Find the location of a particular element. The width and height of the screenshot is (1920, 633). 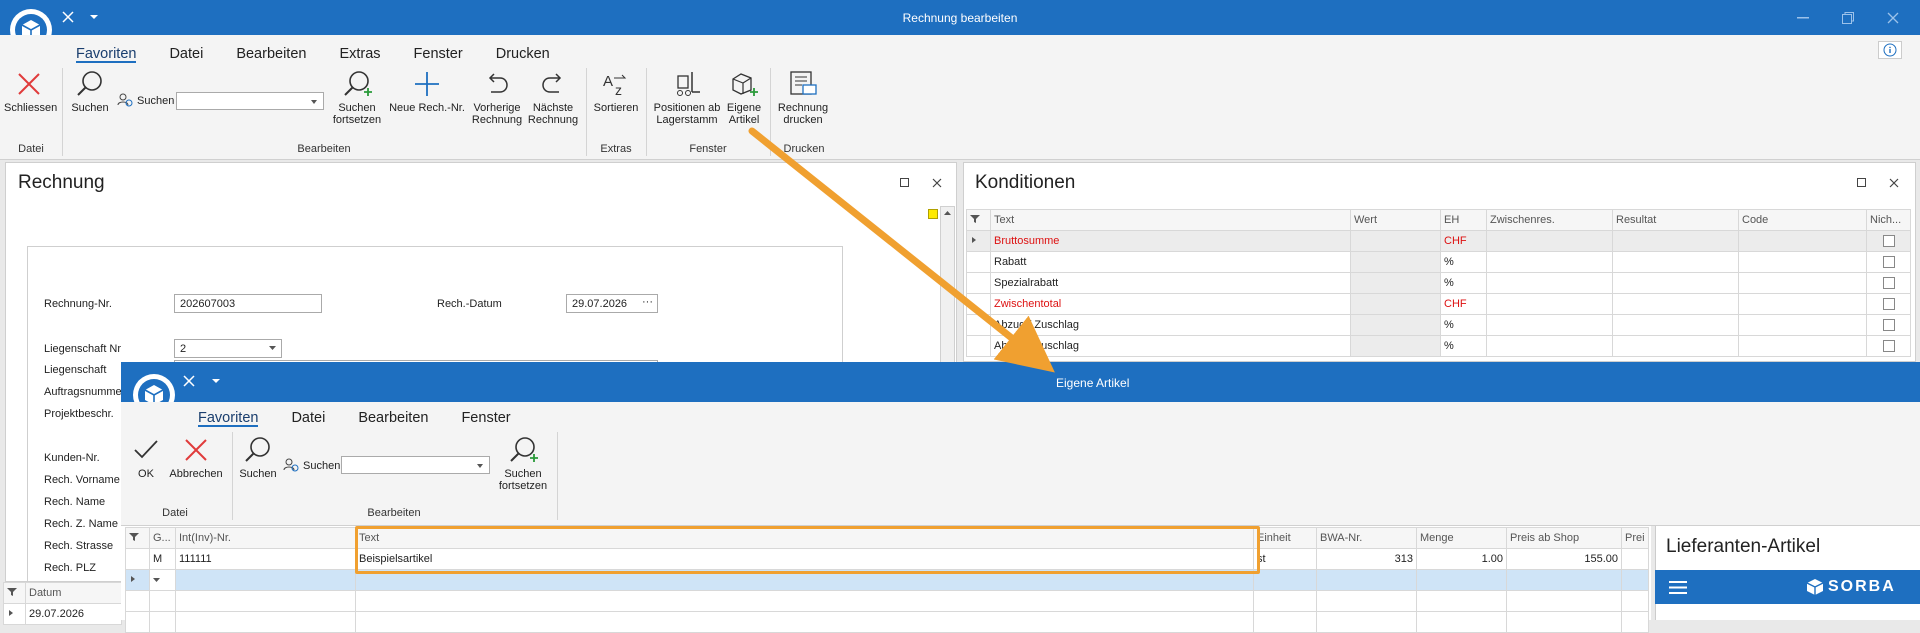

cell-bwa-nr: 313 is located at coordinates (1366, 559).